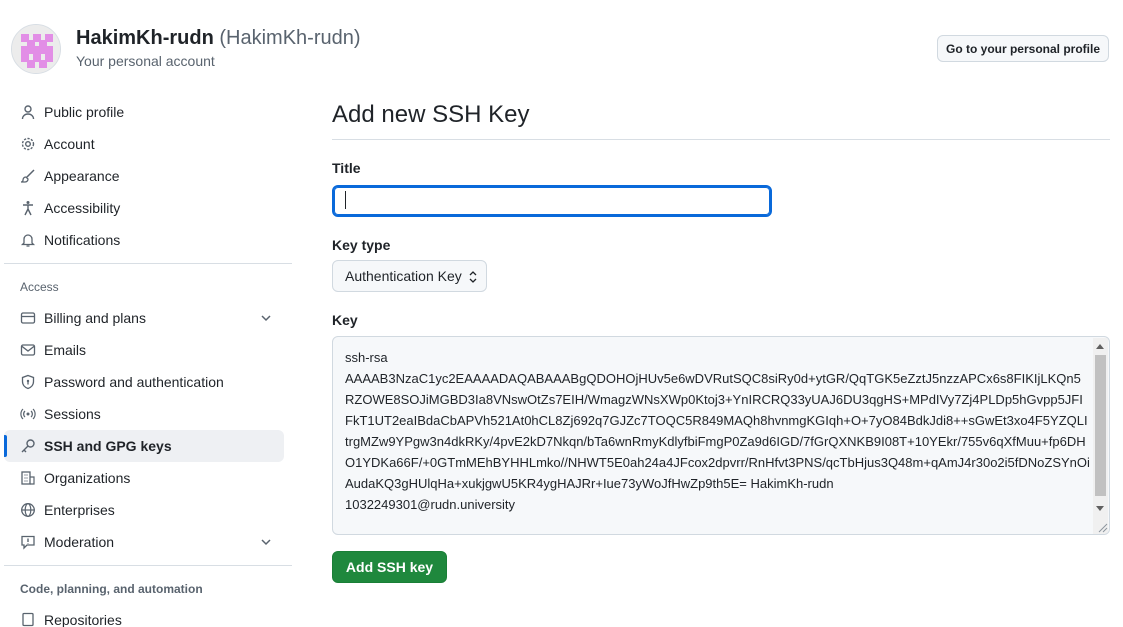 This screenshot has width=1123, height=627. Describe the element at coordinates (361, 245) in the screenshot. I see `key-type-label: Key type` at that location.